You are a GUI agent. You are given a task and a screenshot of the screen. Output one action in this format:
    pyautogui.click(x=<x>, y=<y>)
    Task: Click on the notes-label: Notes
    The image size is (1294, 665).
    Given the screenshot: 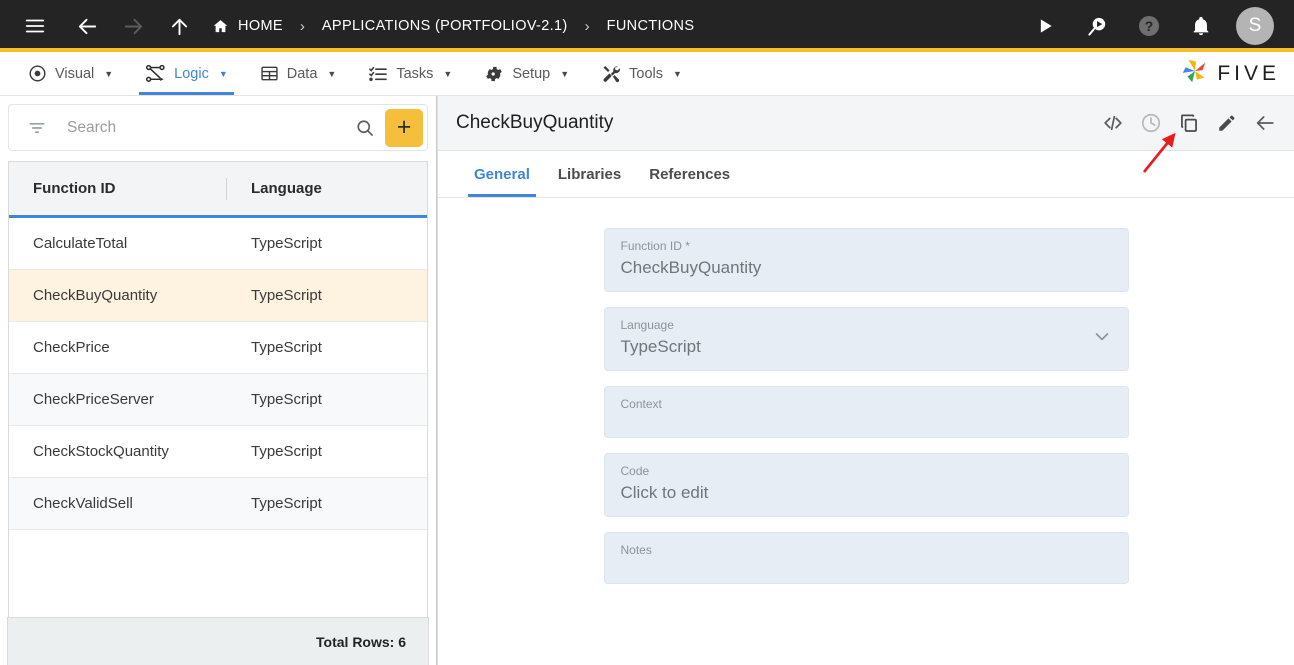 What is the action you would take?
    pyautogui.click(x=636, y=550)
    